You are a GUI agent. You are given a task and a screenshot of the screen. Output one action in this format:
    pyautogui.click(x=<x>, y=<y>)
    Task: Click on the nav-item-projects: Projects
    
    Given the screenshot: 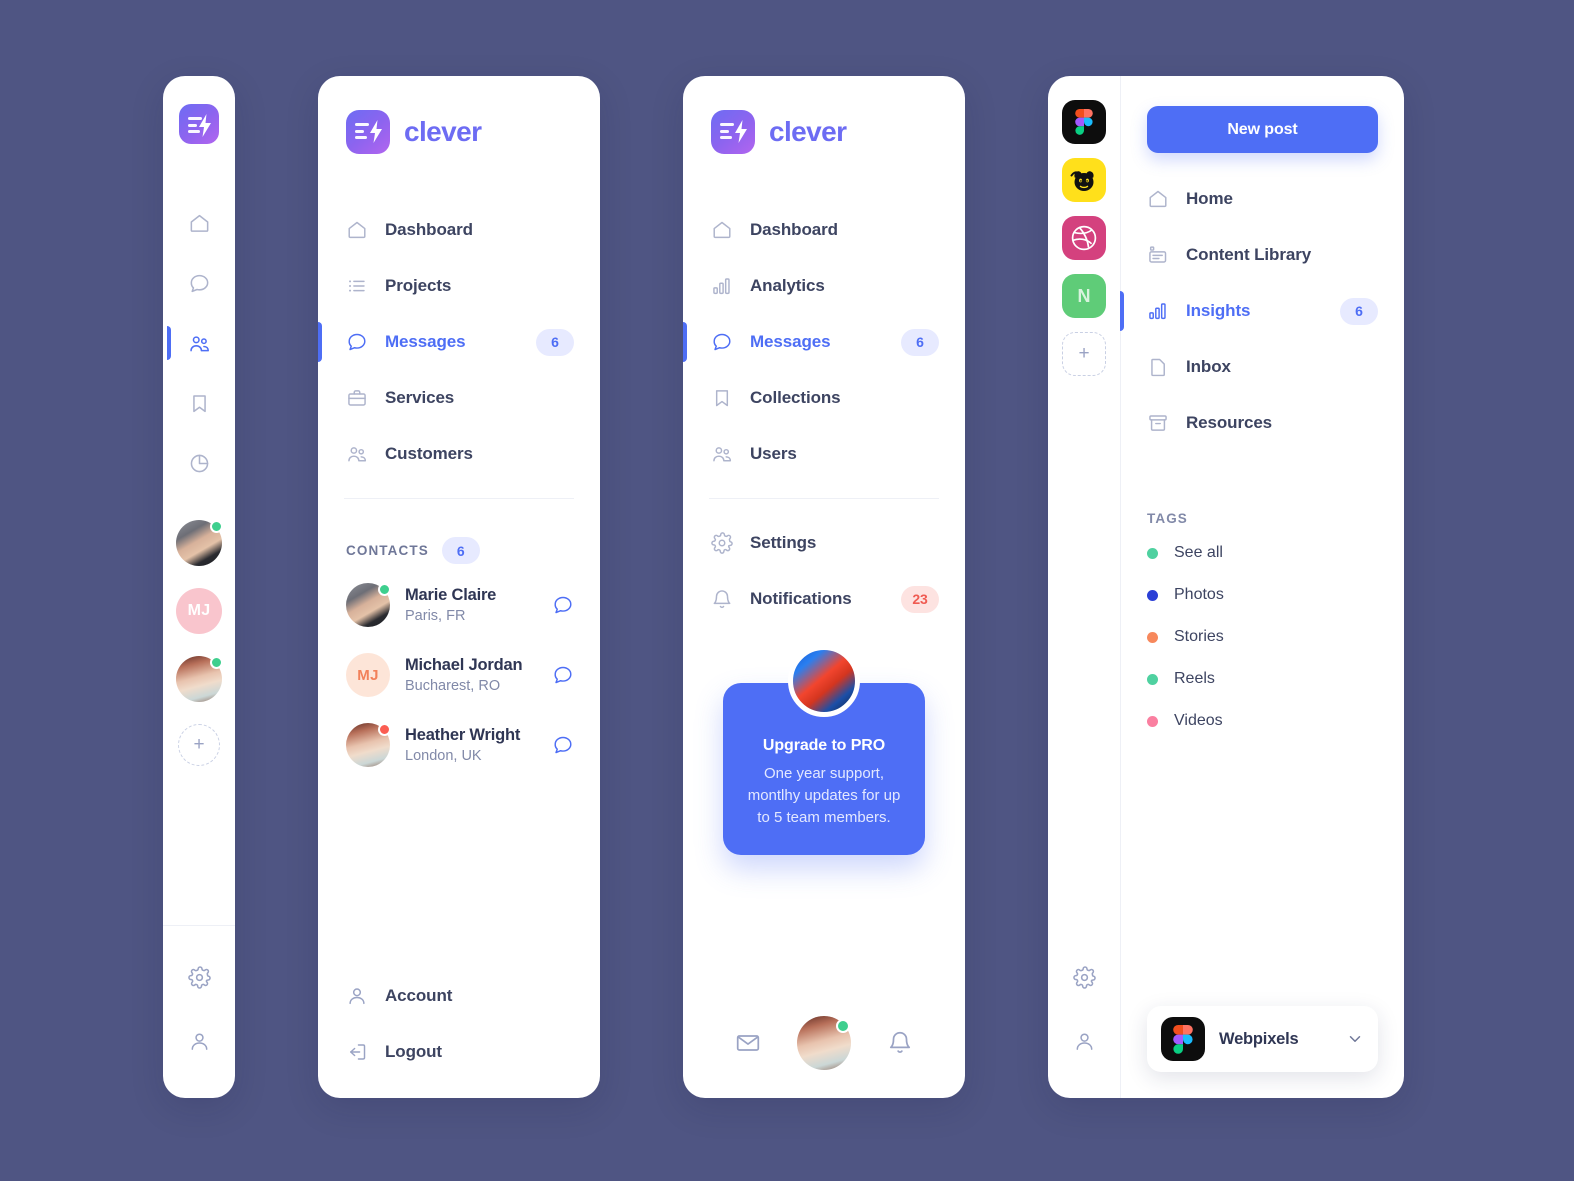 What is the action you would take?
    pyautogui.click(x=459, y=286)
    